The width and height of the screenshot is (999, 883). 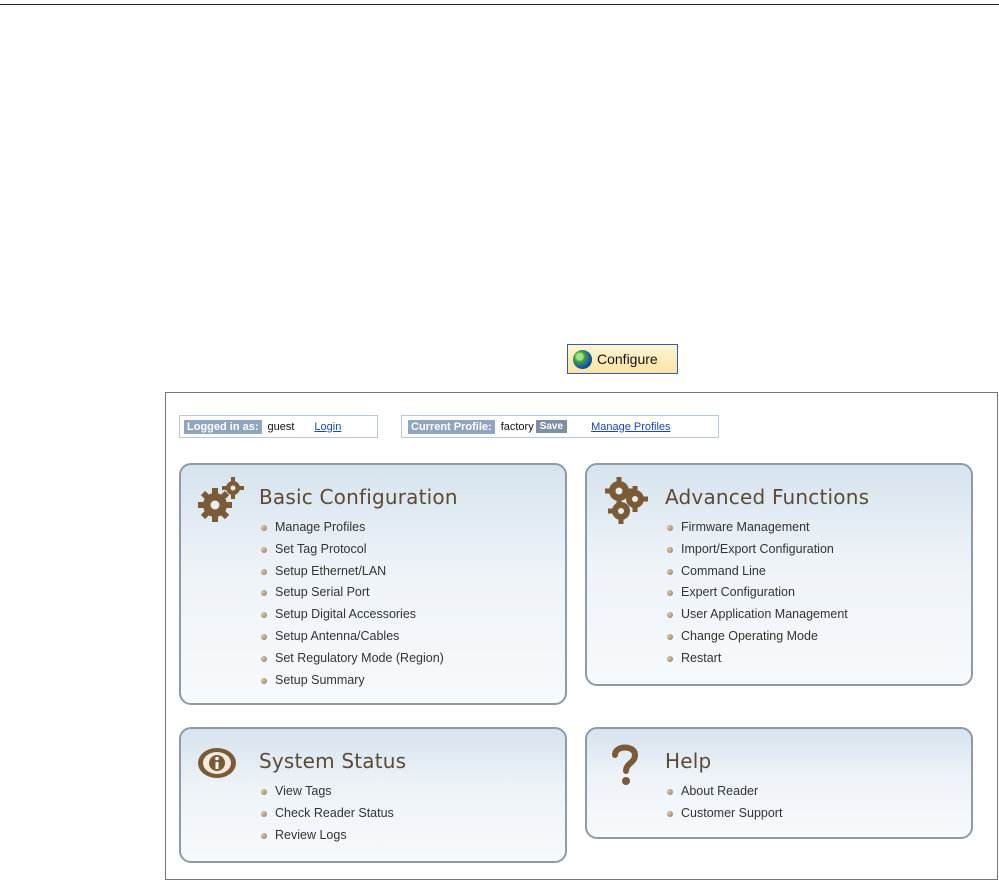 What do you see at coordinates (582, 359) in the screenshot?
I see `globe-icon` at bounding box center [582, 359].